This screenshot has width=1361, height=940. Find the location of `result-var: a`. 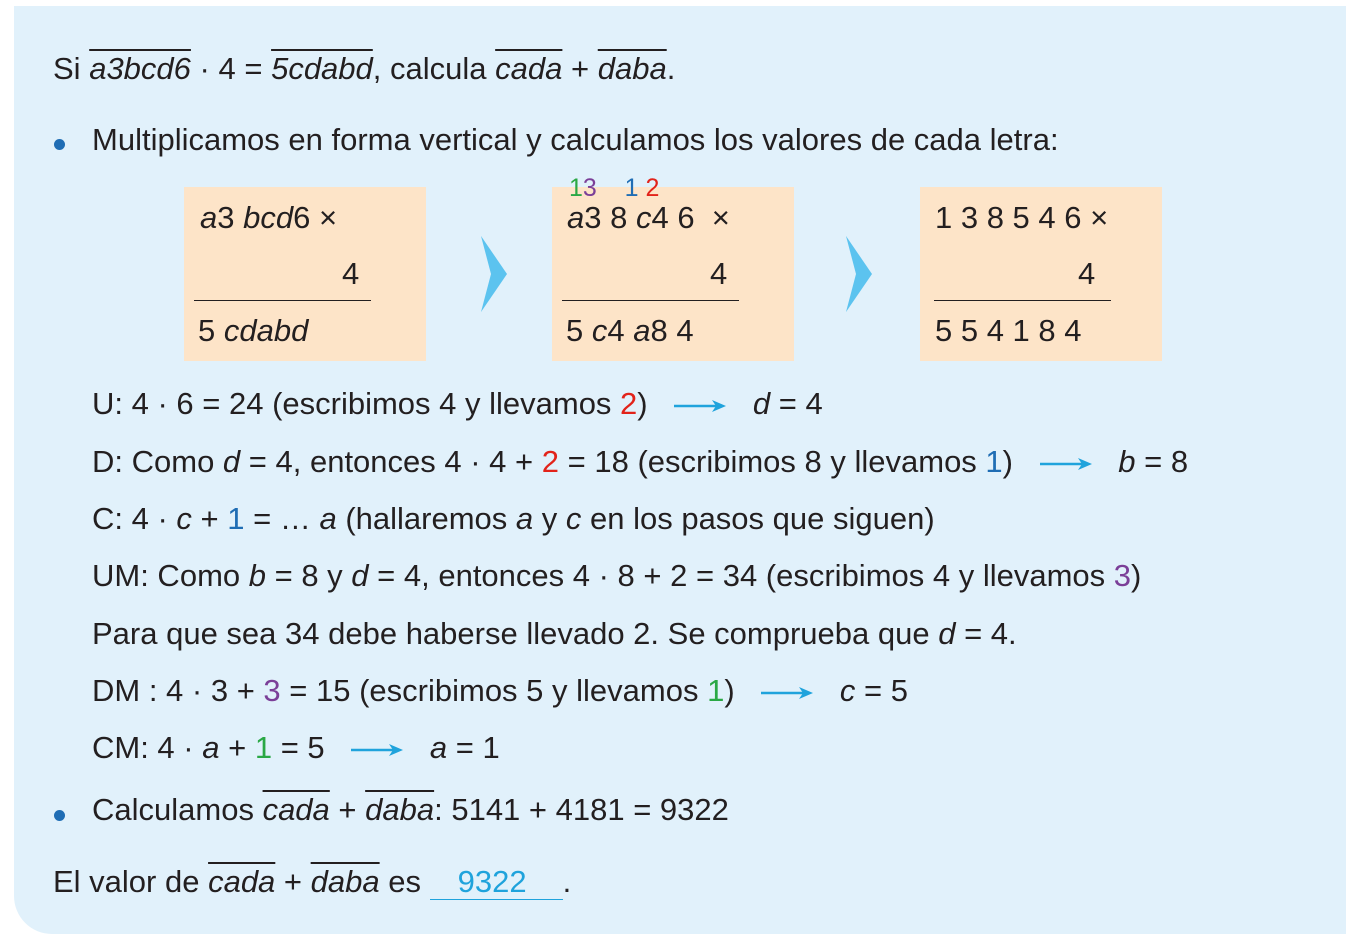

result-var: a is located at coordinates (438, 747).